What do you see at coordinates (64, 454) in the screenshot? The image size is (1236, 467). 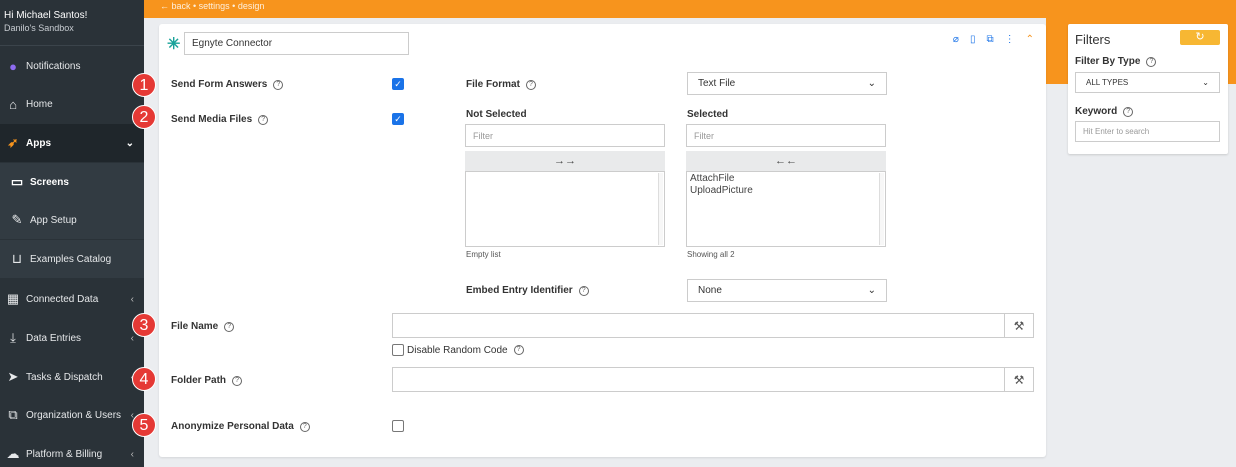 I see `sidebar-item-label: Platform & Billing` at bounding box center [64, 454].